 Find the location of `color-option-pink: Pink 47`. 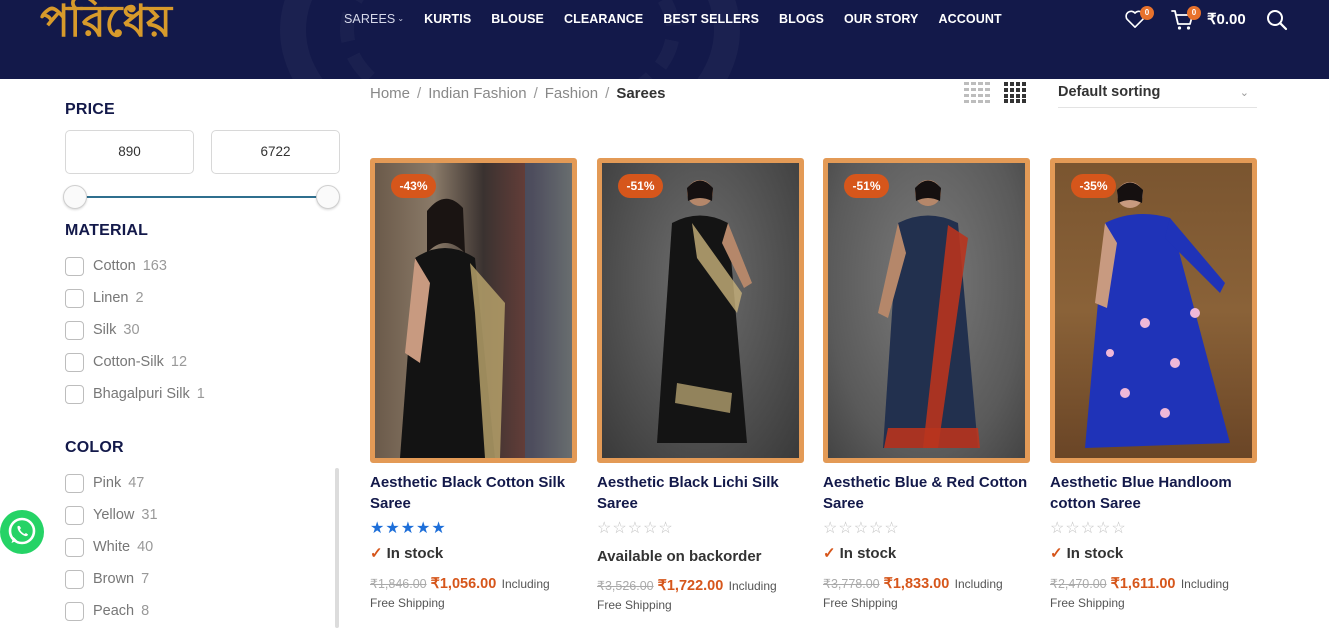

color-option-pink: Pink 47 is located at coordinates (111, 483).